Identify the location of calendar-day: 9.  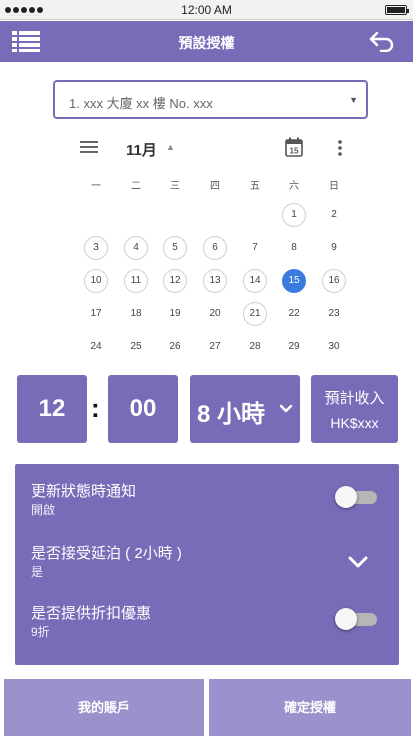
(334, 248).